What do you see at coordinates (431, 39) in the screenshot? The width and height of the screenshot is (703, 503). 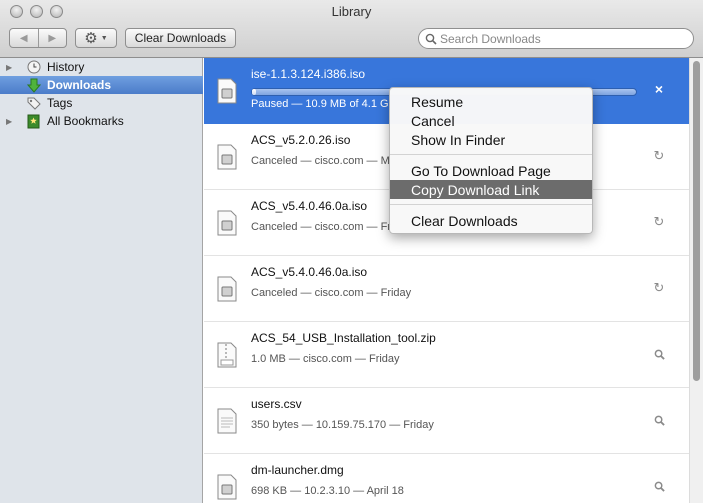 I see `search-icon` at bounding box center [431, 39].